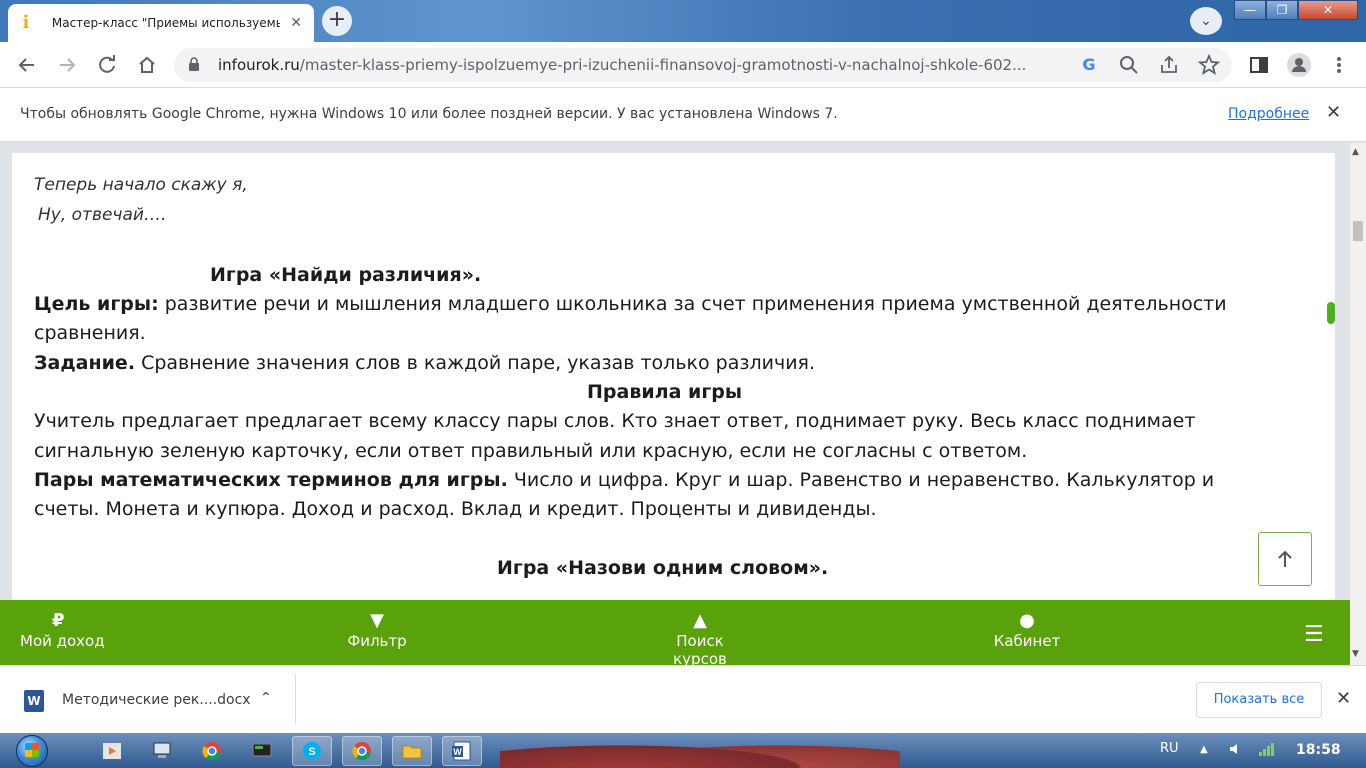 The height and width of the screenshot is (768, 1366). I want to click on window-minimize-button: —, so click(1250, 10).